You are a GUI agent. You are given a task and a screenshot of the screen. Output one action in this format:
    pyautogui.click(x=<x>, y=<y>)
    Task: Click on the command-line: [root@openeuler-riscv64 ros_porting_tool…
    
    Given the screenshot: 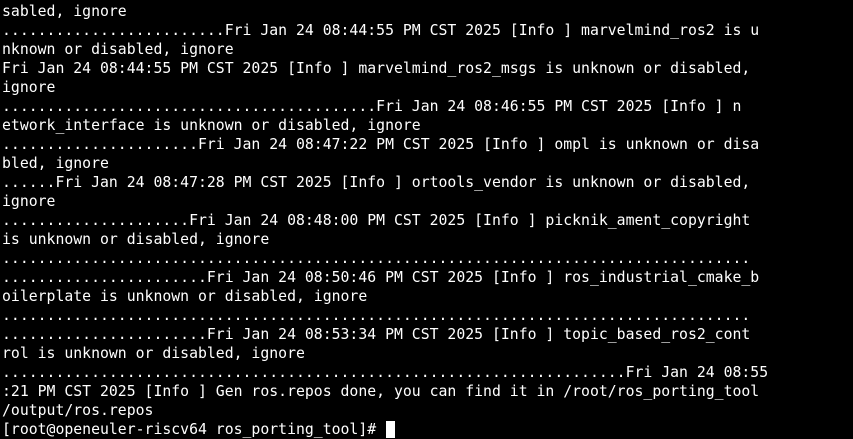 What is the action you would take?
    pyautogui.click(x=427, y=429)
    